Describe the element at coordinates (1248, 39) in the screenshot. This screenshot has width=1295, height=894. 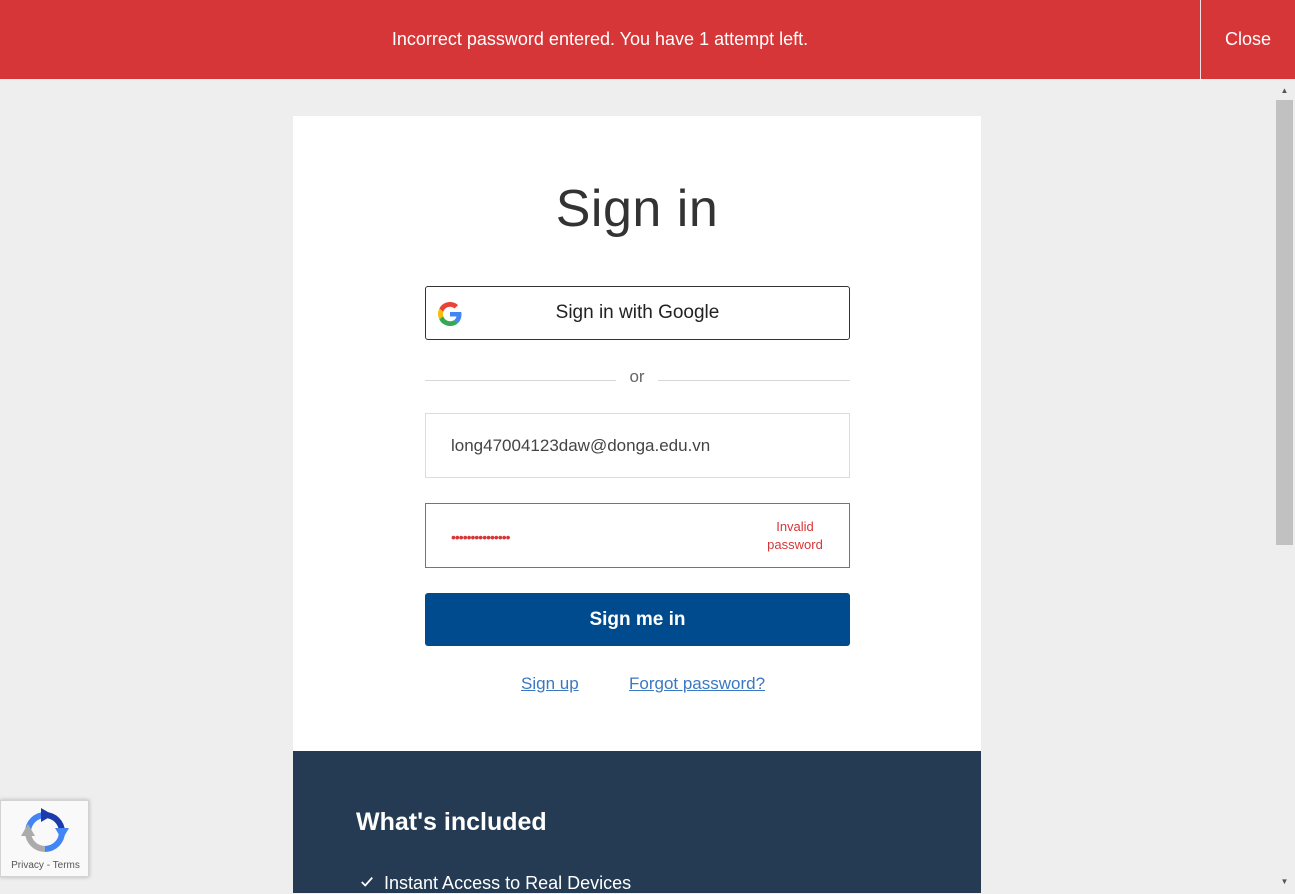
I see `alert-close-button: Close` at that location.